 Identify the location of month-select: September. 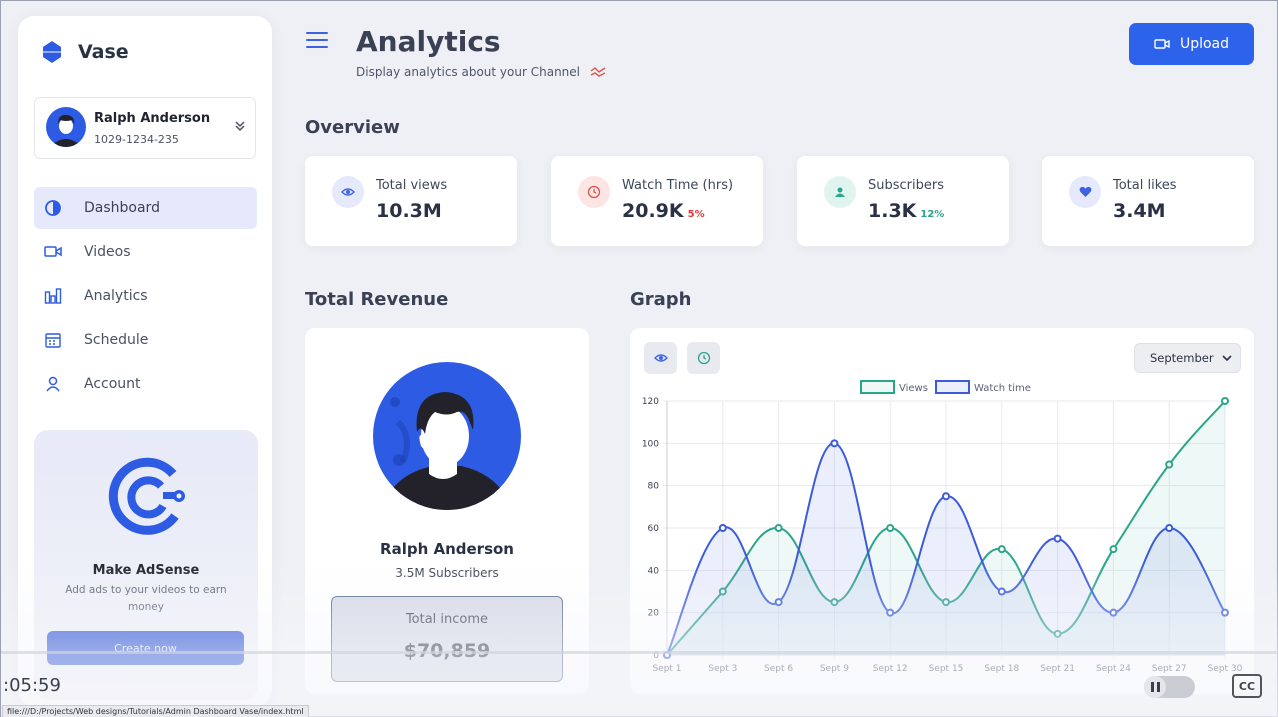
(1187, 358).